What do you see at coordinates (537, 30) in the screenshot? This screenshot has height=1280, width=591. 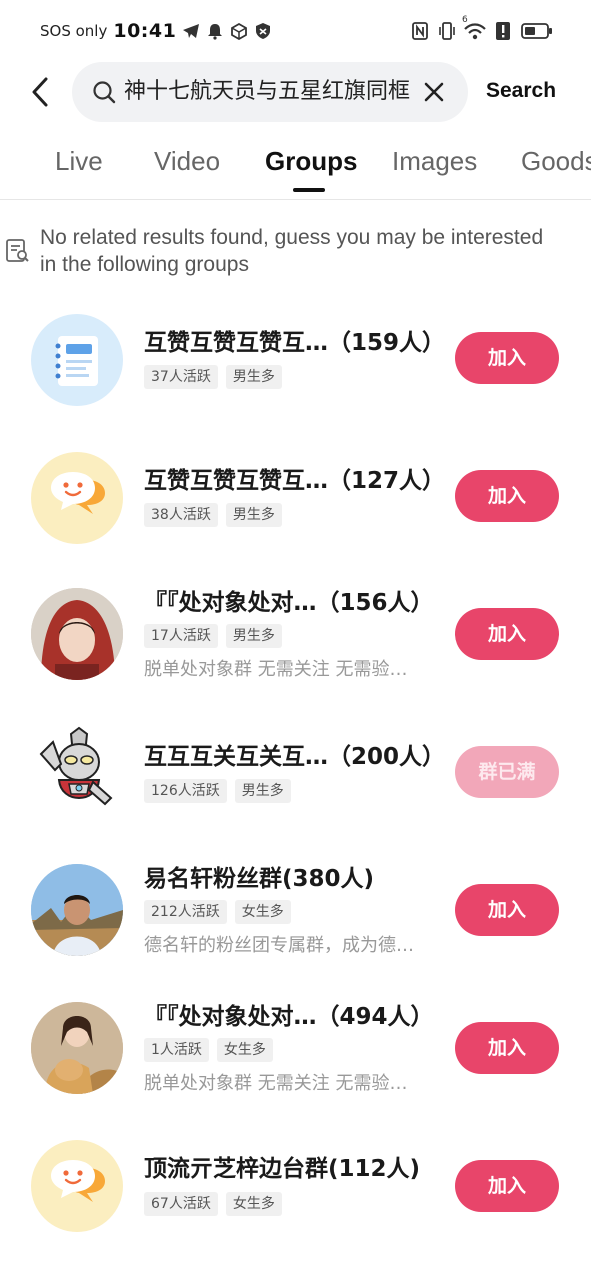 I see `battery-icon` at bounding box center [537, 30].